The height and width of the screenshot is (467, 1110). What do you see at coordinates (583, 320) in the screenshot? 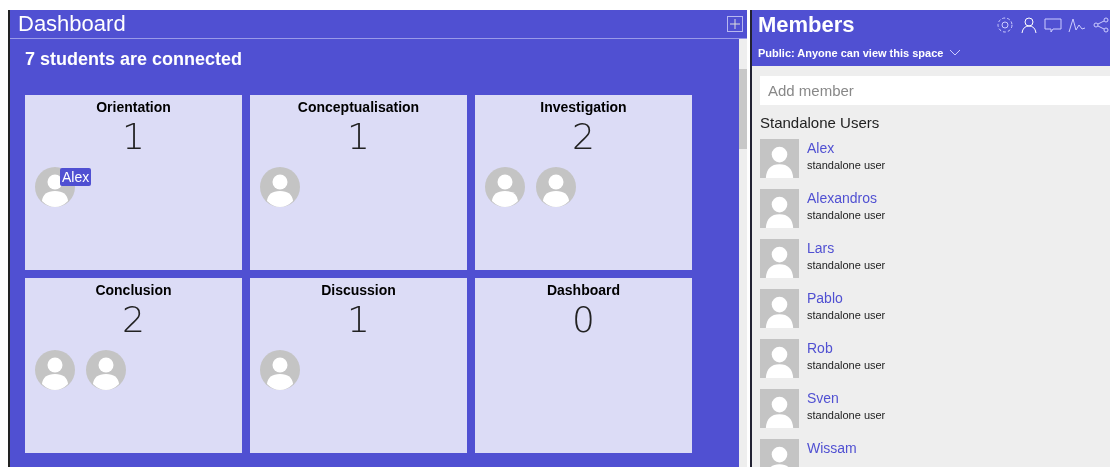
I see `student-count: 0` at bounding box center [583, 320].